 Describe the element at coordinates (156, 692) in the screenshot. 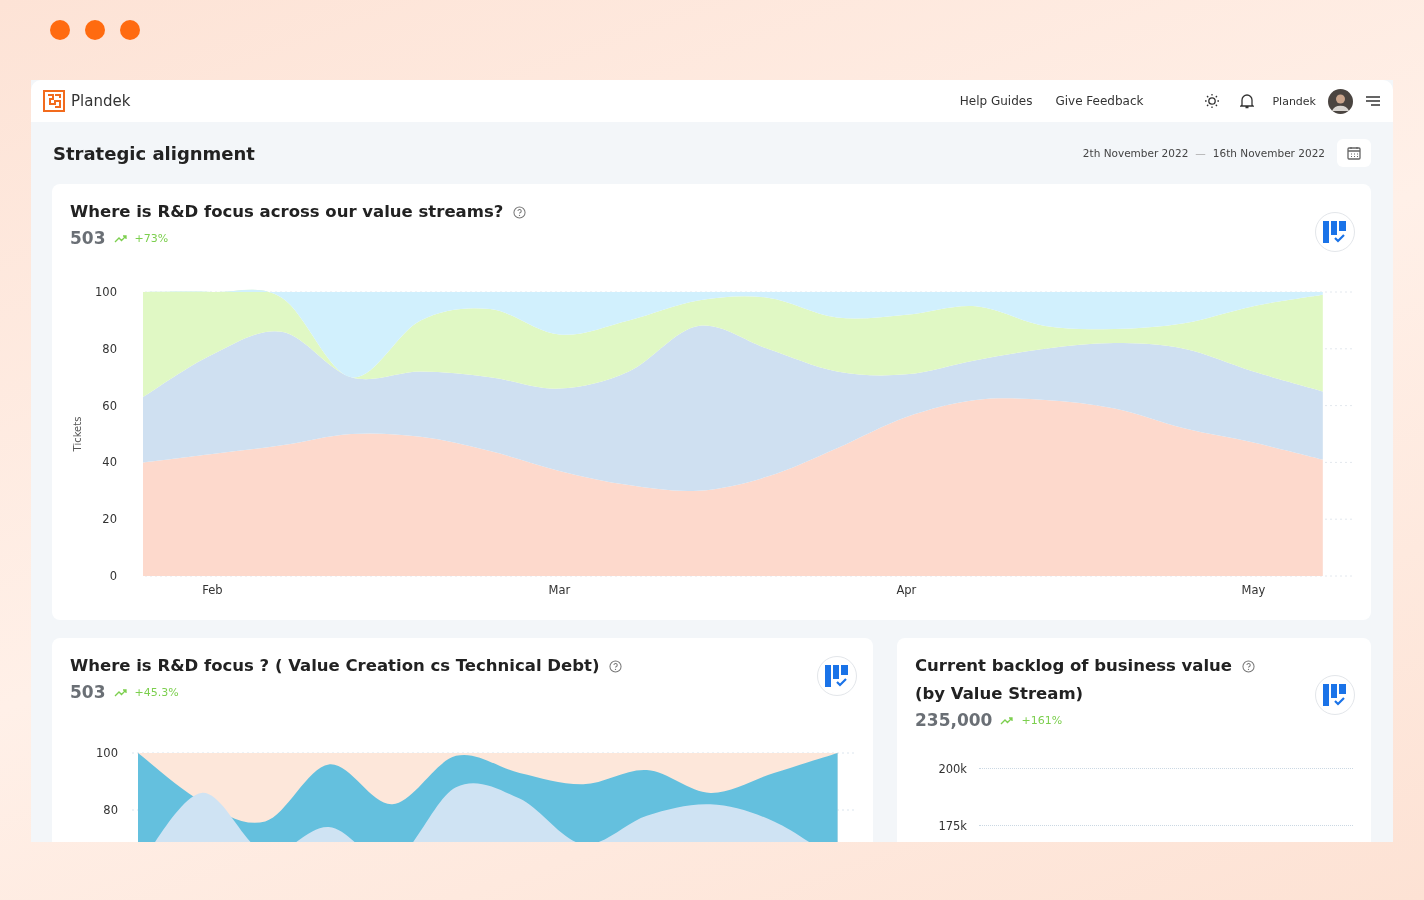

I see `metric-change: +45.3%` at that location.